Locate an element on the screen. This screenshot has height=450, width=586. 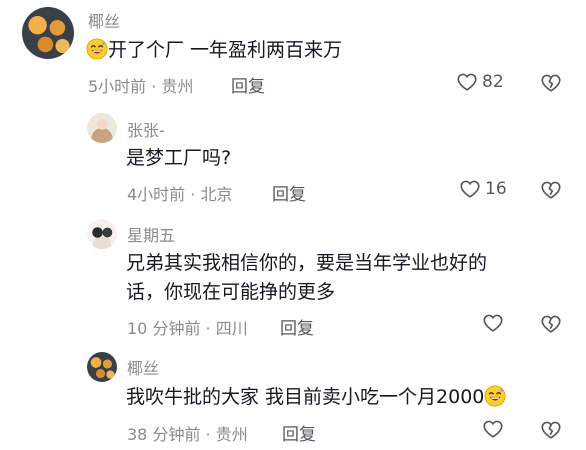
comment-meta: 10 分钟前 · 四川 is located at coordinates (187, 328).